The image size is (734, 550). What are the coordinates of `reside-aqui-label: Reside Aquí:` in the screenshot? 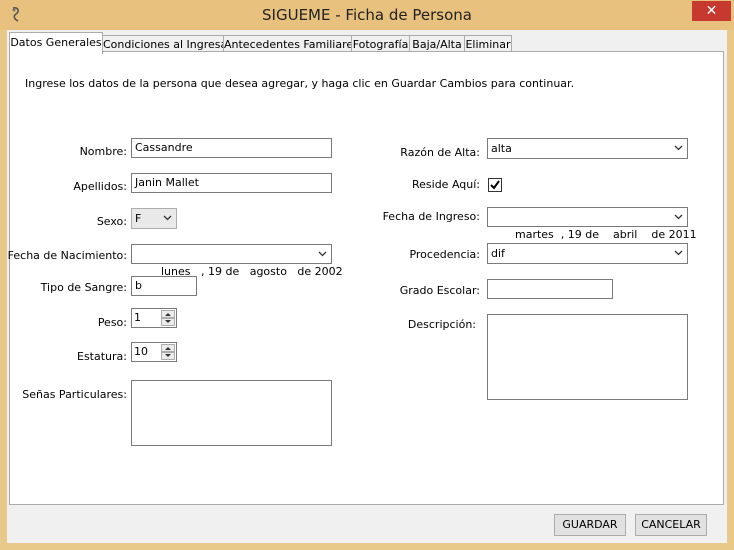 It's located at (446, 184).